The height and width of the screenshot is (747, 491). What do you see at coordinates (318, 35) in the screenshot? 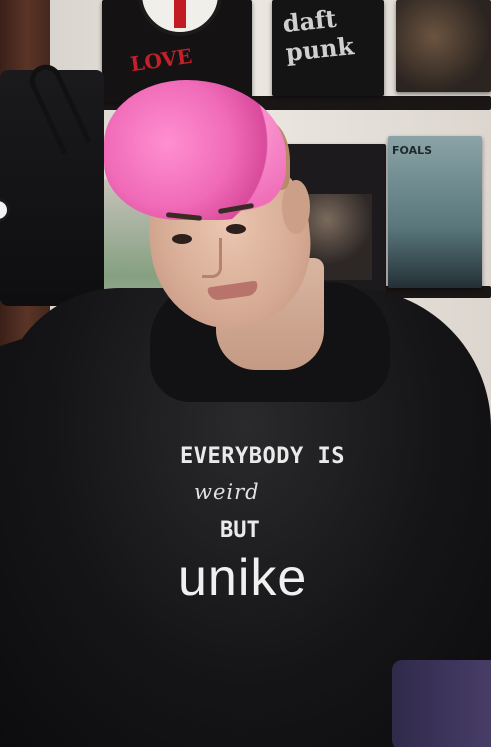
I see `record-2-title: daft punk` at bounding box center [318, 35].